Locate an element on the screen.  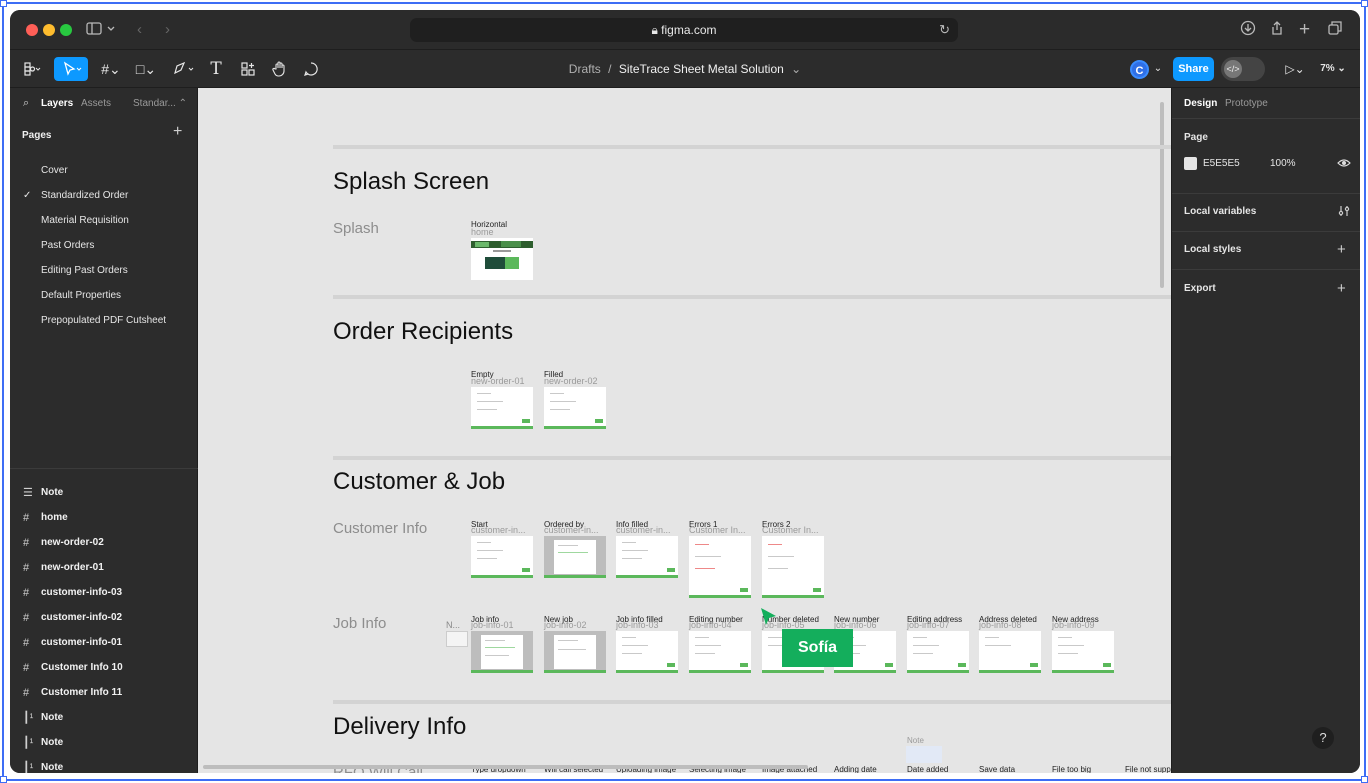
close-window-button is located at coordinates (32, 30).